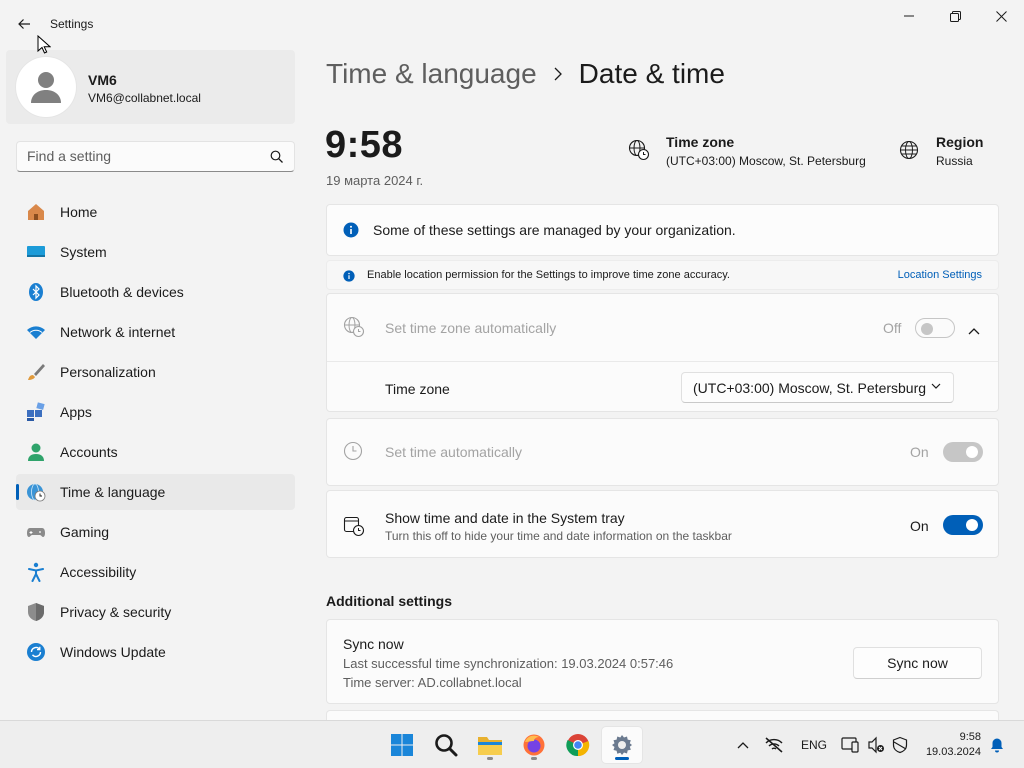 The width and height of the screenshot is (1024, 768). What do you see at coordinates (155, 532) in the screenshot?
I see `sidebar-item-gaming: Gaming` at bounding box center [155, 532].